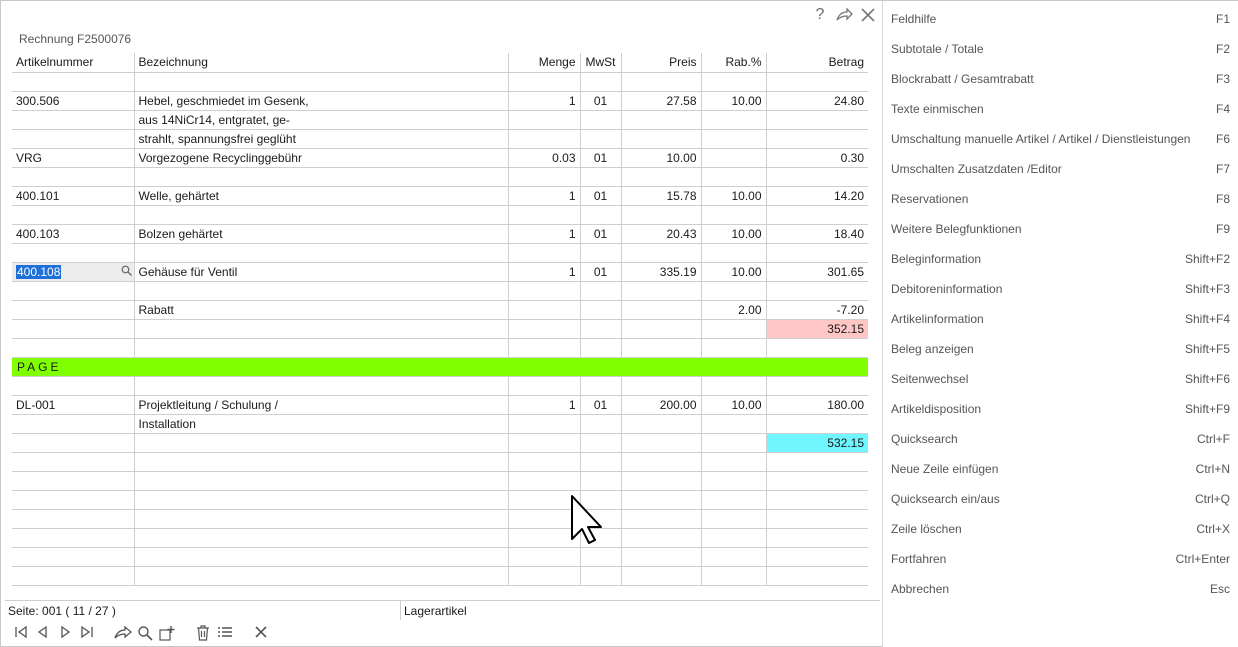 Image resolution: width=1238 pixels, height=647 pixels. Describe the element at coordinates (1060, 529) in the screenshot. I see `shortcut-item: Zeile löschen Ctrl+X` at that location.